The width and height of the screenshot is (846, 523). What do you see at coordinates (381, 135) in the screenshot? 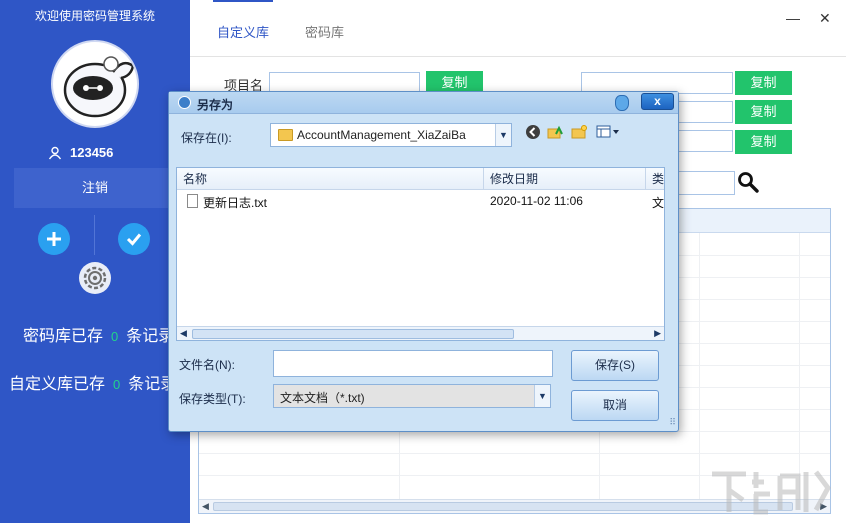
I see `save-in-value: AccountManagement_XiaZaiBa` at bounding box center [381, 135].